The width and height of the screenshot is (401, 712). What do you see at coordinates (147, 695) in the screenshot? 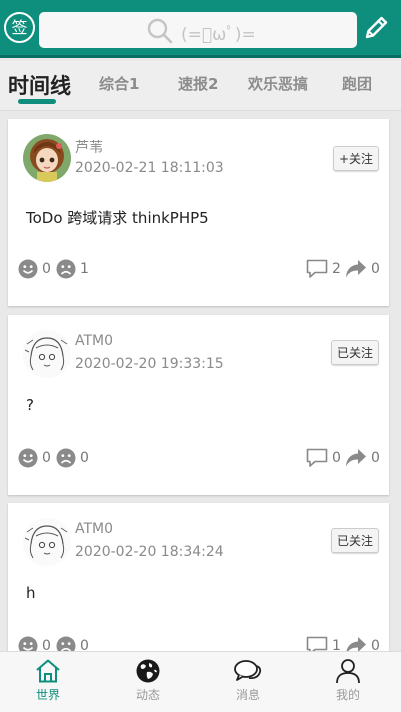
I see `nav-label: 动态` at bounding box center [147, 695].